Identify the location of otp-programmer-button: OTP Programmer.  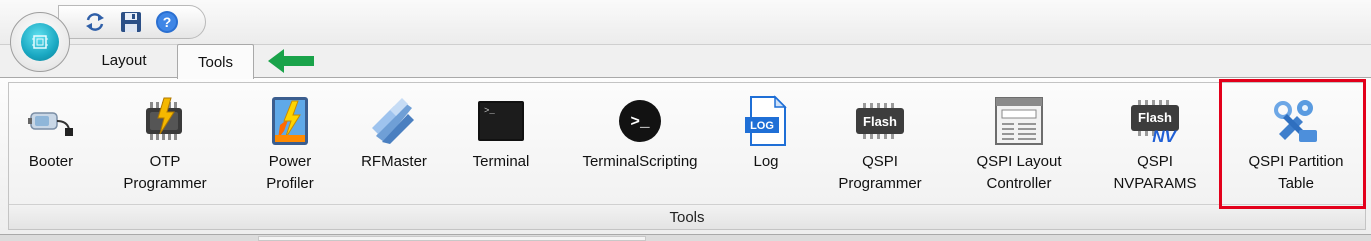
(165, 148).